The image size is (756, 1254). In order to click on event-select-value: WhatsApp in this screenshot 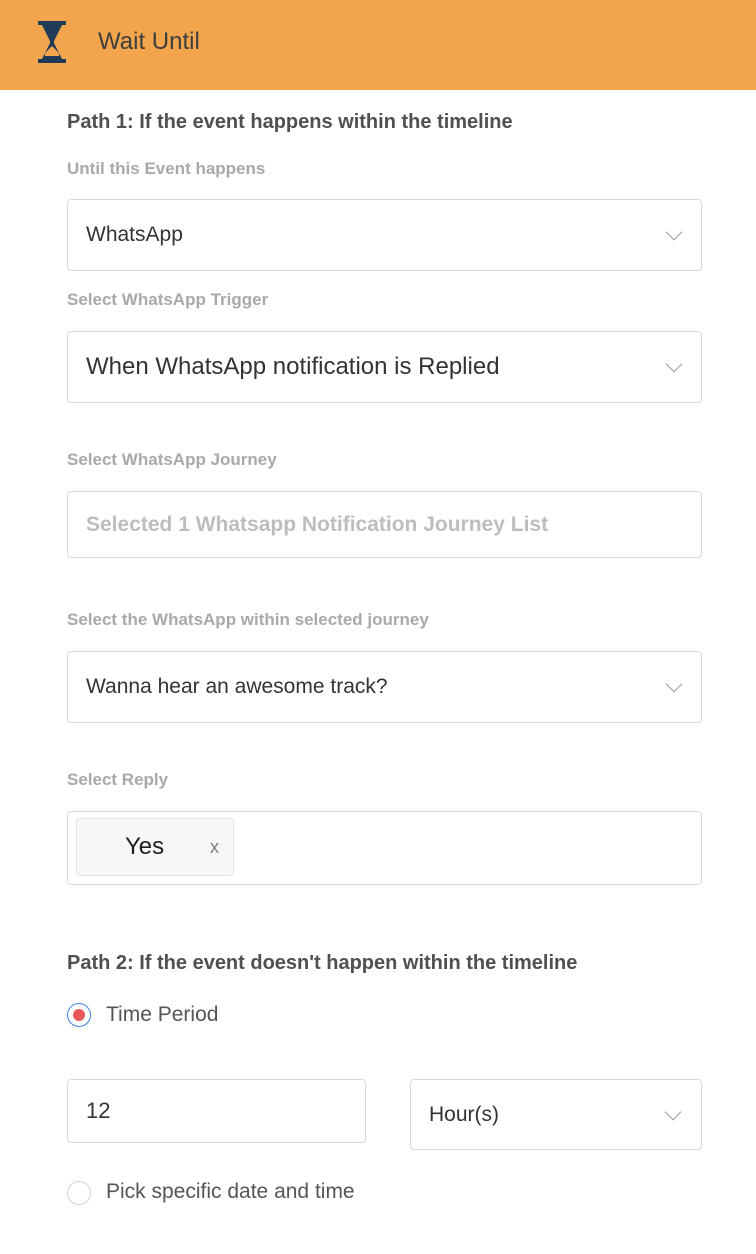, I will do `click(134, 234)`.